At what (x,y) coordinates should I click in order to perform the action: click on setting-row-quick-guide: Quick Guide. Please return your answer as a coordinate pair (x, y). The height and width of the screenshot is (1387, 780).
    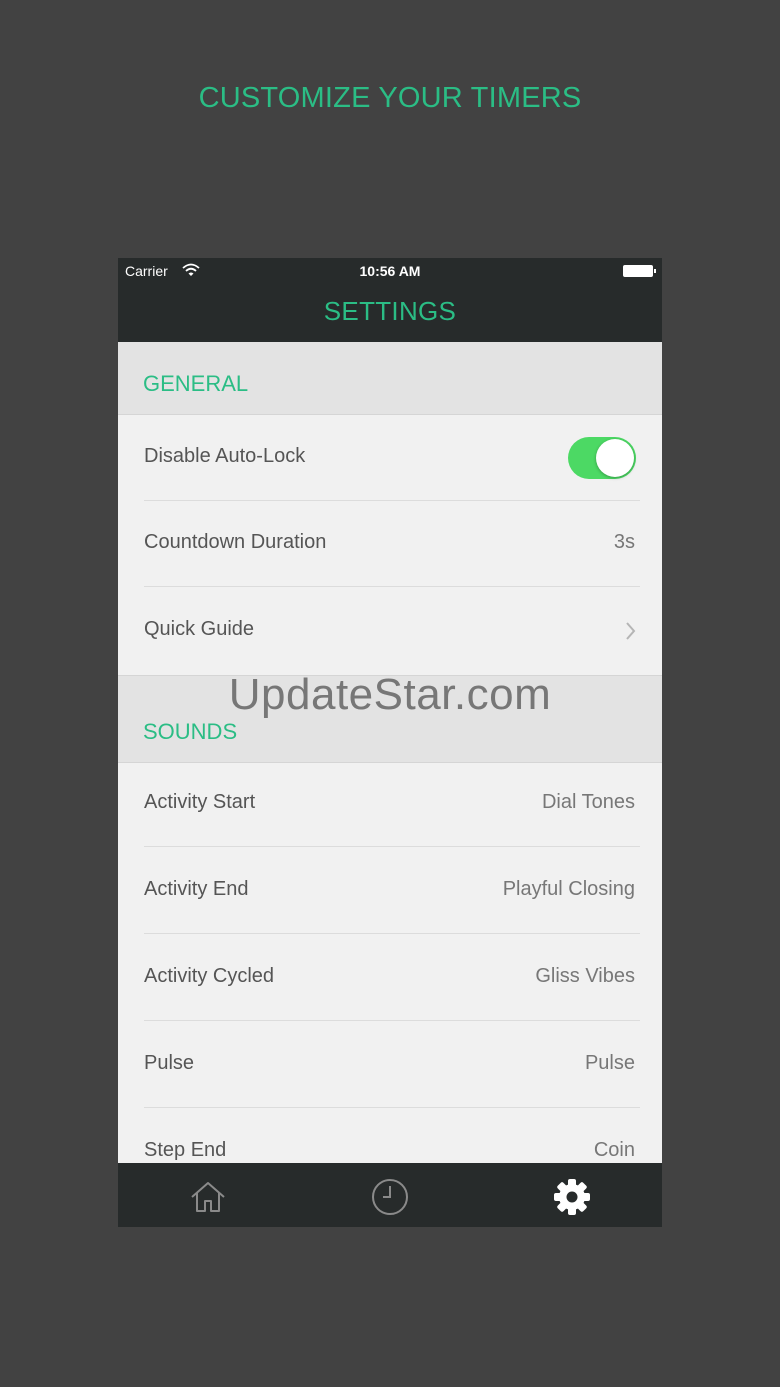
    Looking at the image, I should click on (390, 631).